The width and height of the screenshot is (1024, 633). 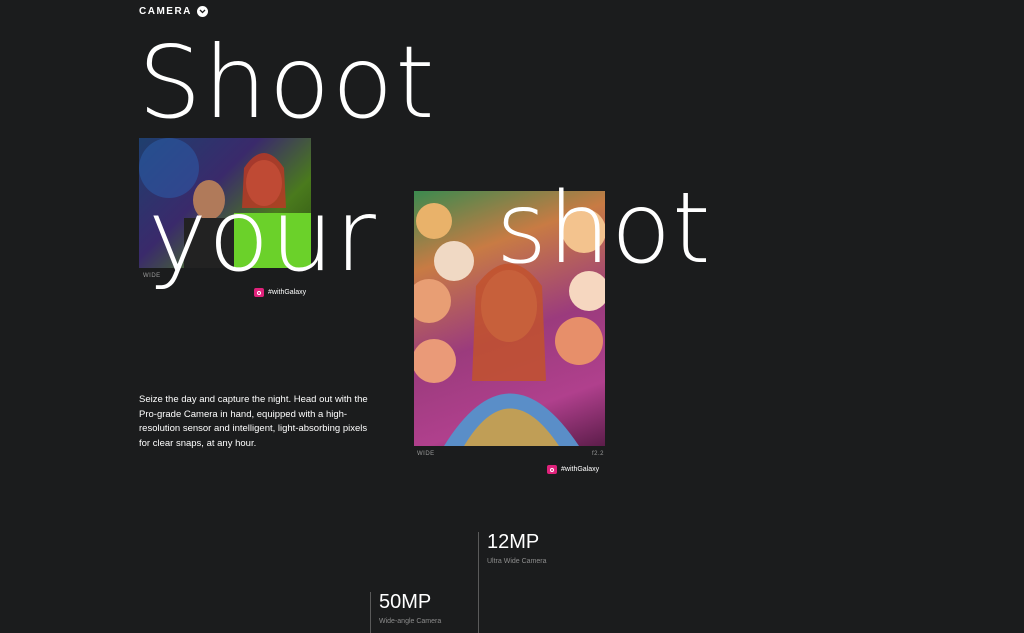 What do you see at coordinates (598, 454) in the screenshot?
I see `photo2-aperture: f2.2` at bounding box center [598, 454].